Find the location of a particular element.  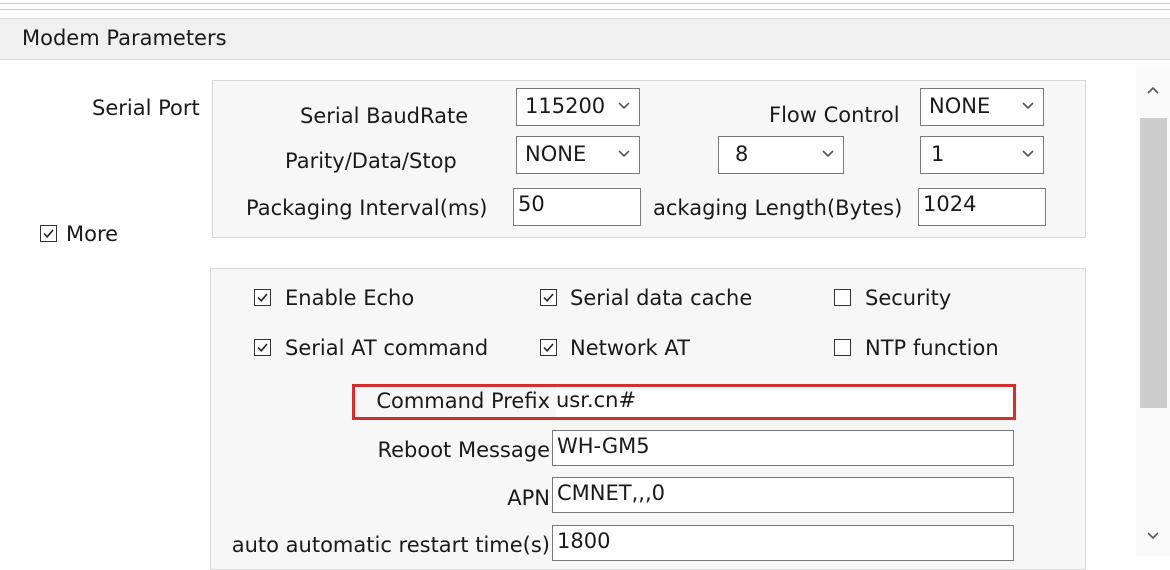

apn-label: APN is located at coordinates (528, 498).